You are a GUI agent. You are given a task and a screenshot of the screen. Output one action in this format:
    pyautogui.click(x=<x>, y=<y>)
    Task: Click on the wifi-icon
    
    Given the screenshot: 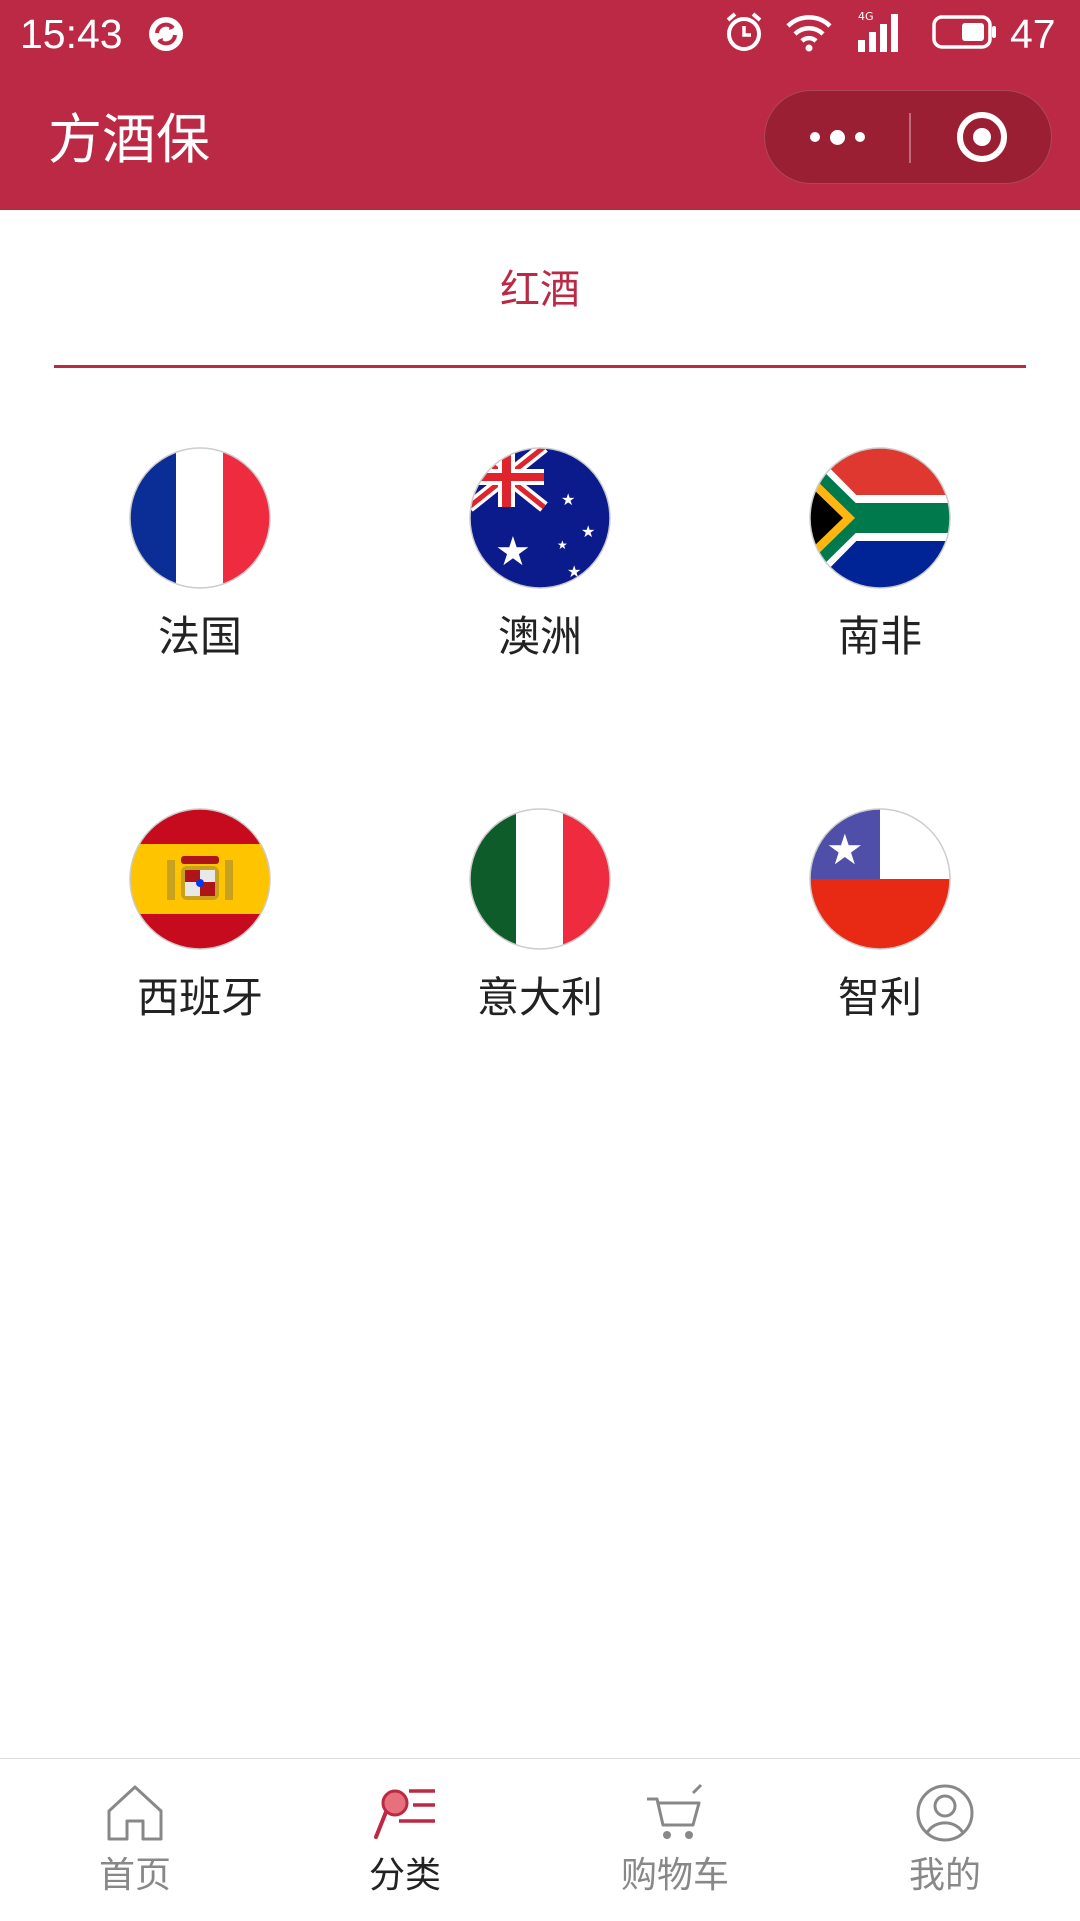 What is the action you would take?
    pyautogui.click(x=809, y=33)
    